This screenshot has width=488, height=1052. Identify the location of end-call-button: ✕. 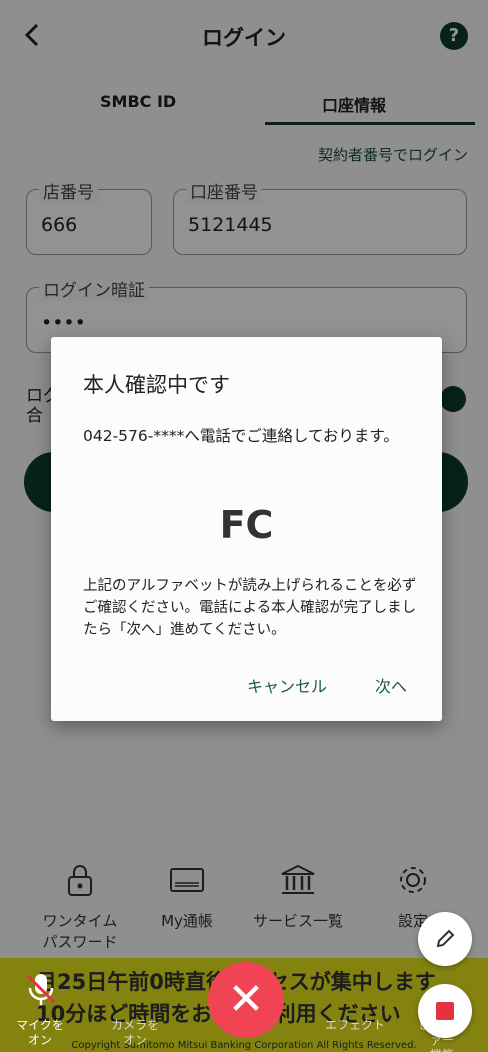
(246, 1000).